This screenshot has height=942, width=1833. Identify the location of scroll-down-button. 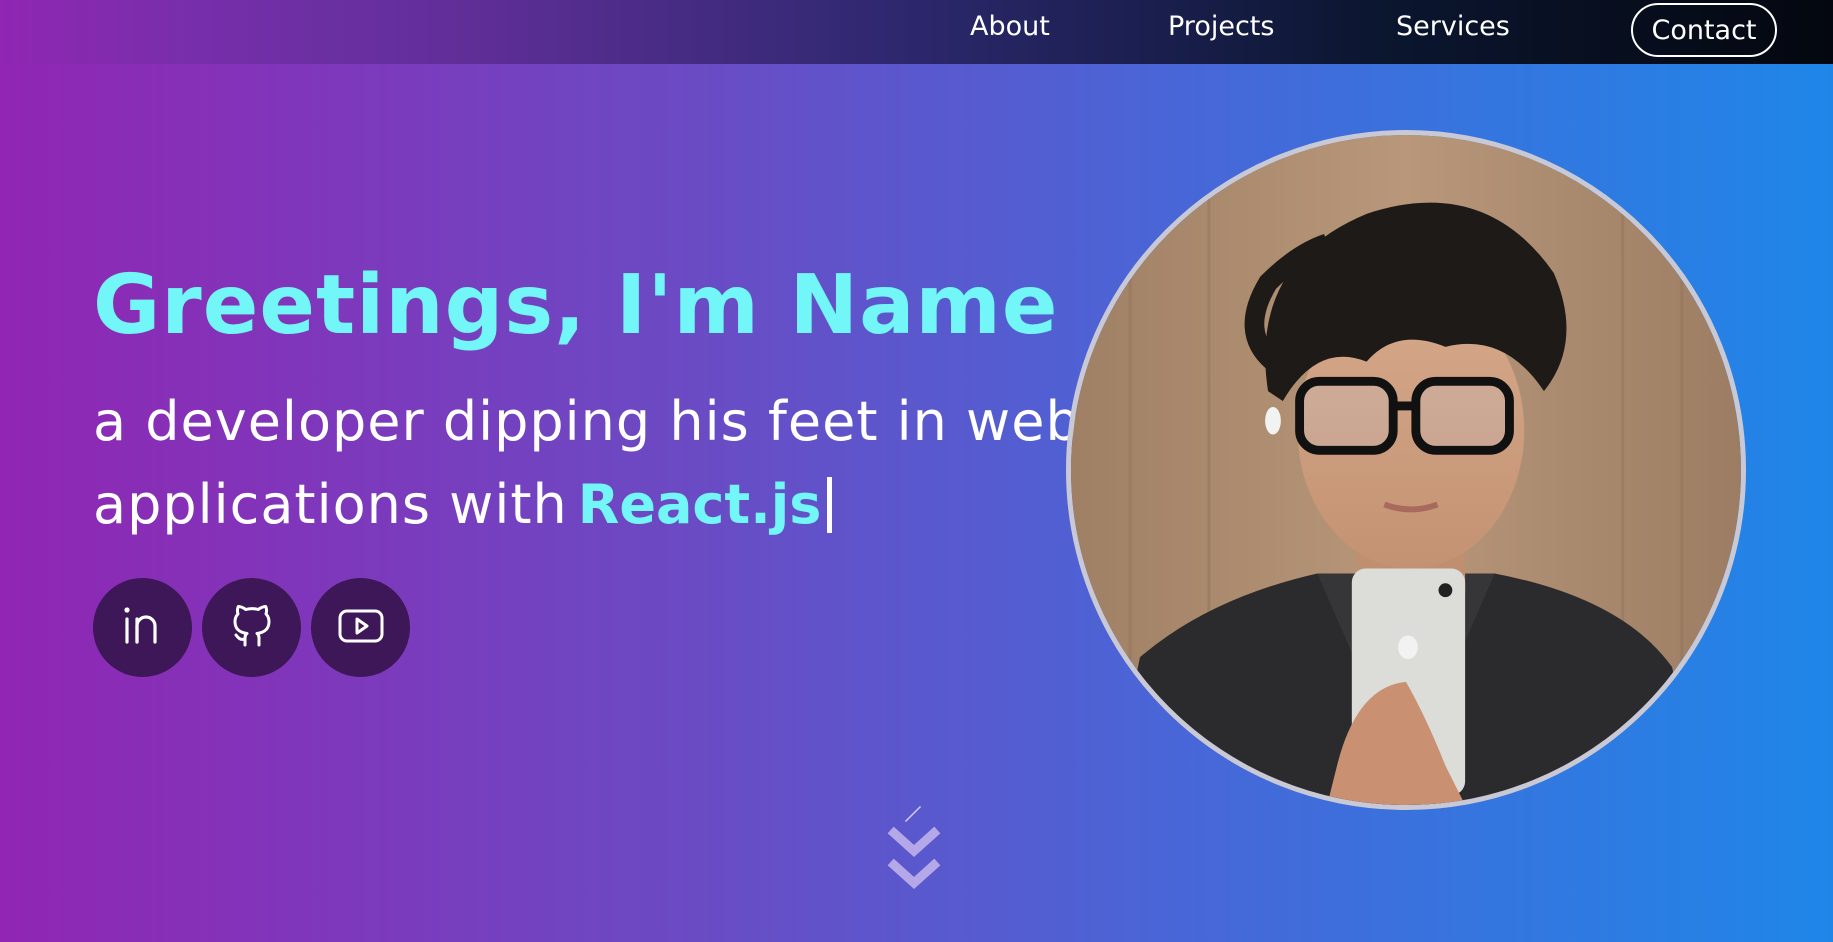
(914, 850).